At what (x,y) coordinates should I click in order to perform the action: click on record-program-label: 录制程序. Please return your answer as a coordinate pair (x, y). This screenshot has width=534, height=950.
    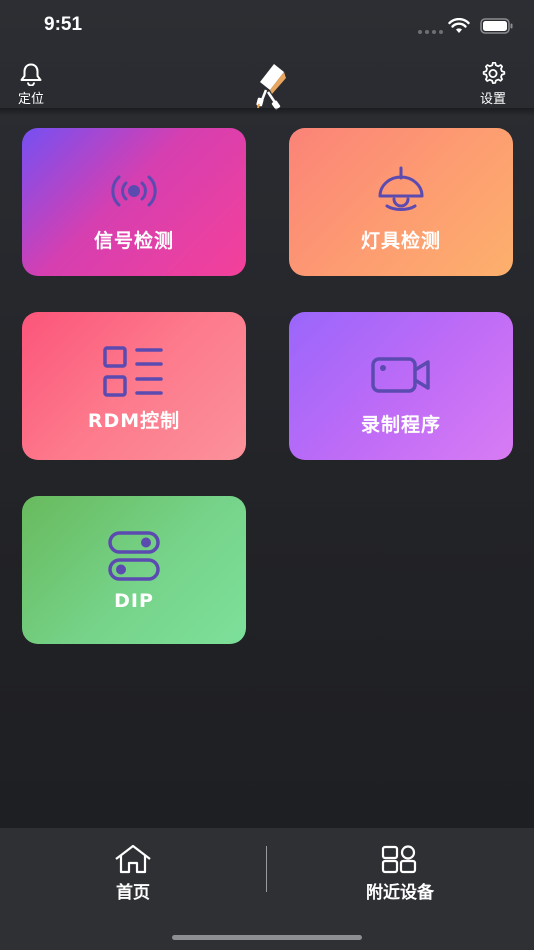
    Looking at the image, I should click on (400, 425).